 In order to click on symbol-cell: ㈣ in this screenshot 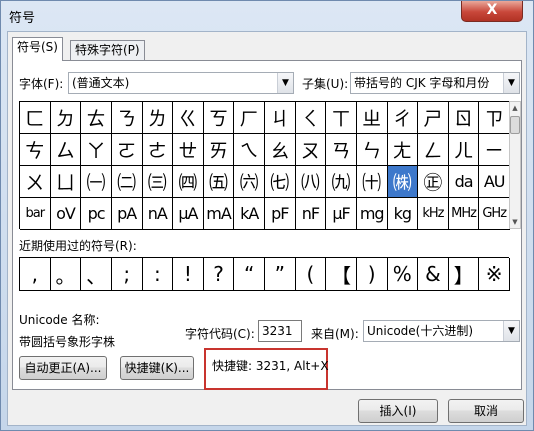, I will do `click(188, 182)`.